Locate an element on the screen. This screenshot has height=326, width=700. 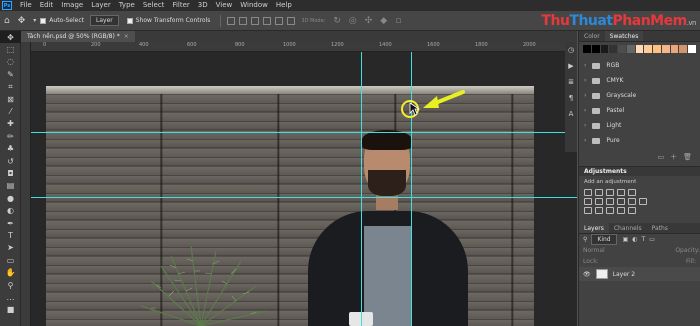
quick-select-tool-icon: ✎ is located at coordinates (10, 74).